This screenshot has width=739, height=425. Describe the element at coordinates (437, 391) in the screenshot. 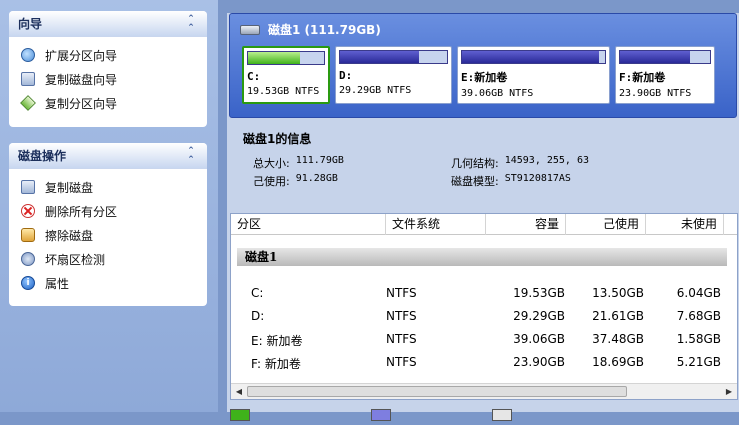

I see `scrollbar-thumb` at that location.